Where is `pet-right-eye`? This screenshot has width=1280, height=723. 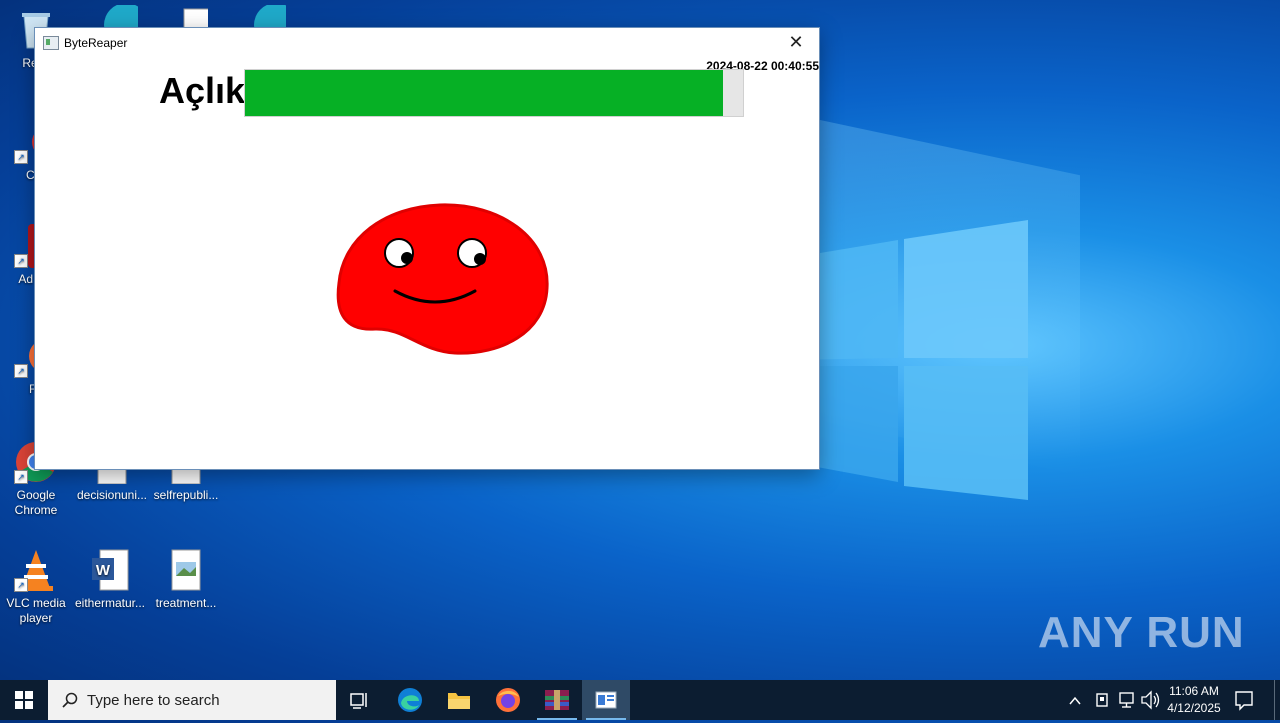
pet-right-eye is located at coordinates (472, 253).